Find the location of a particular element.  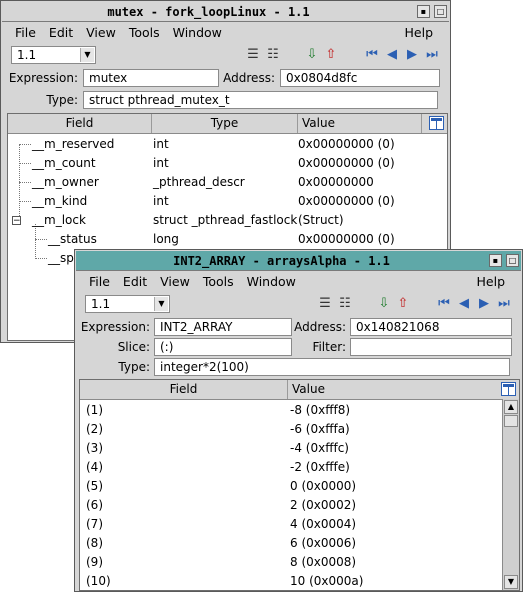

field-cell: (5) is located at coordinates (94, 486).